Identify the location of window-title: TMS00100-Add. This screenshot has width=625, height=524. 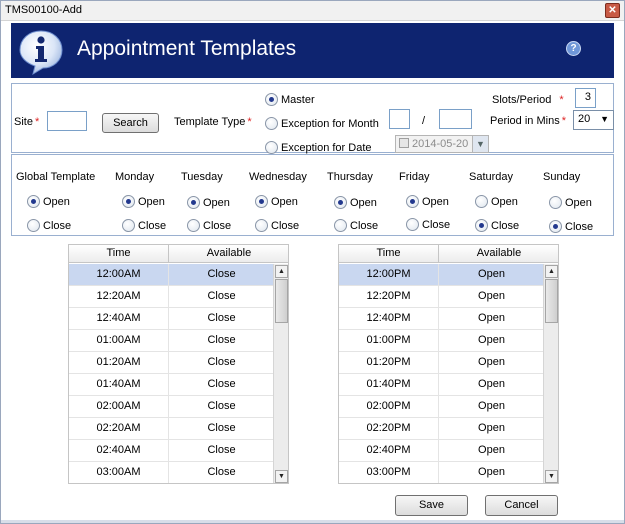
(44, 10).